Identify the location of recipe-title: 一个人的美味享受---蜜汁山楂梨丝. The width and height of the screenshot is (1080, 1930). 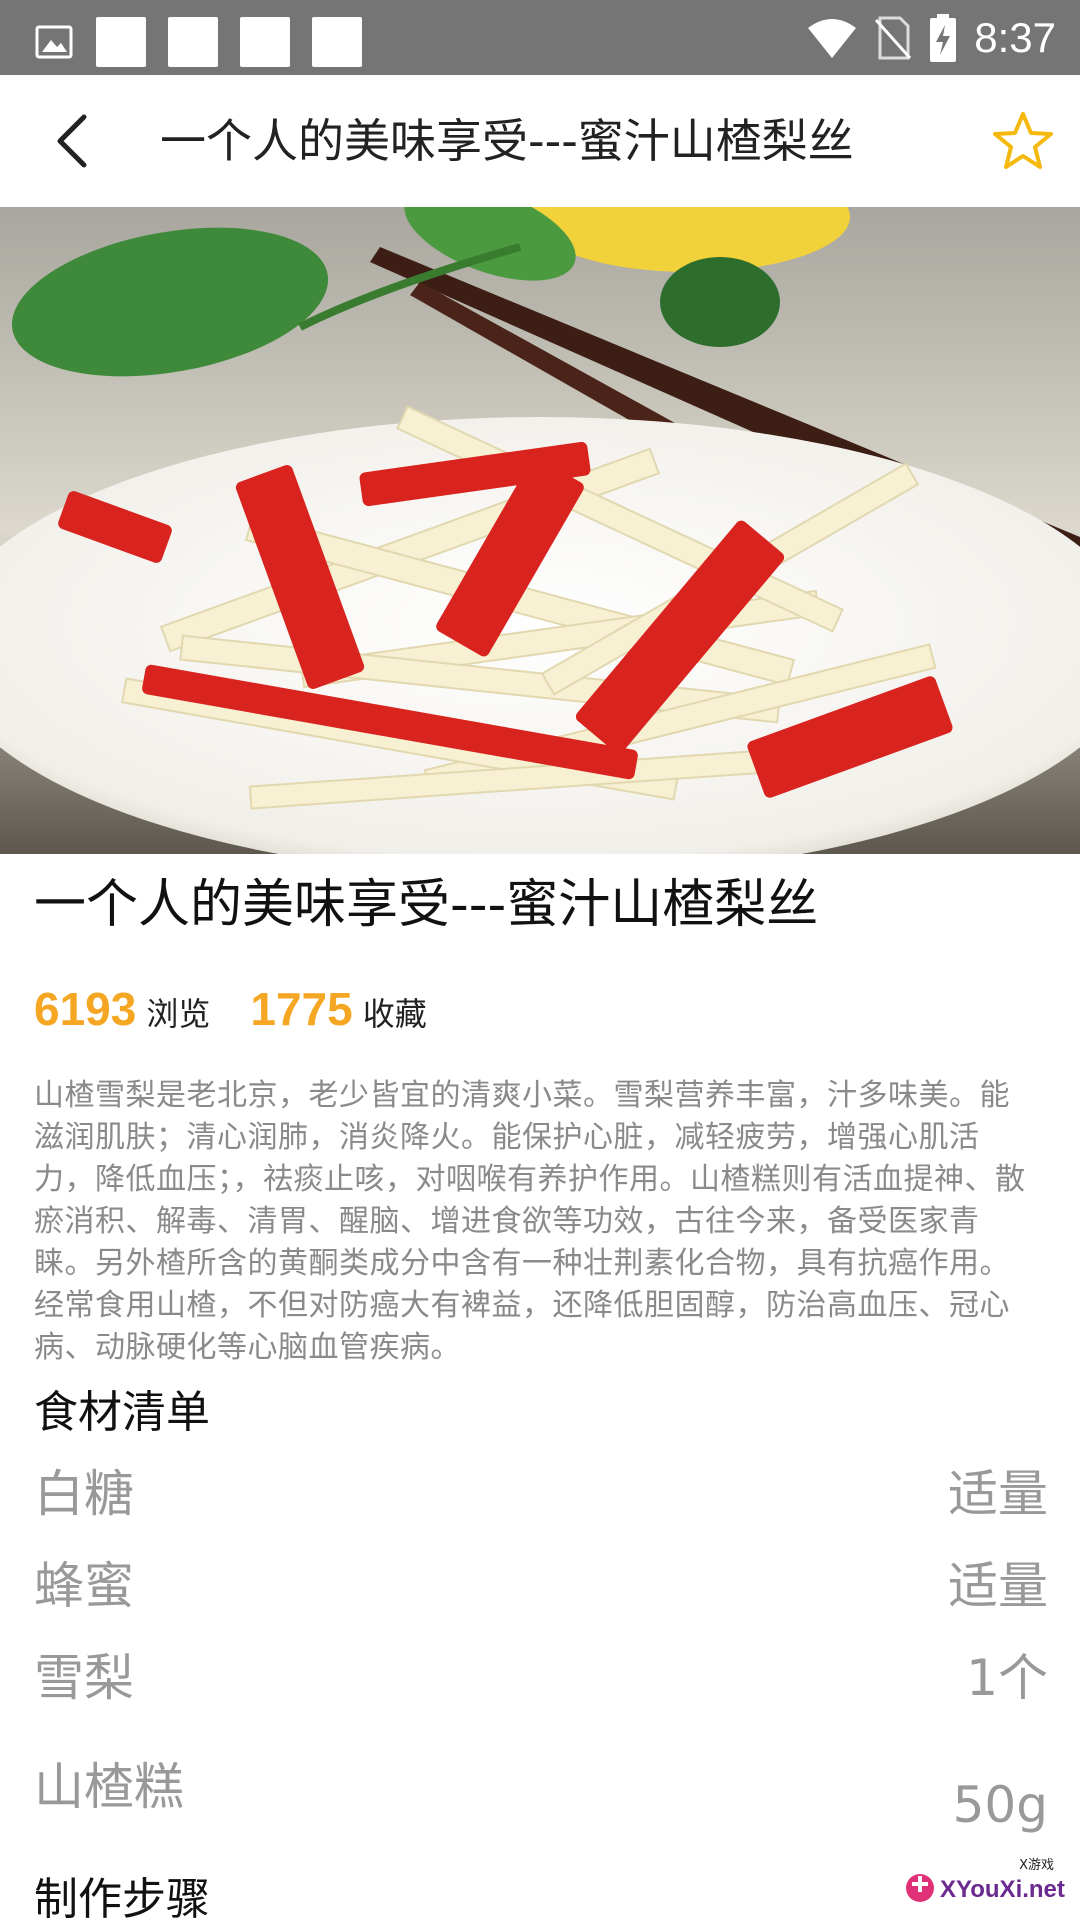
(426, 905).